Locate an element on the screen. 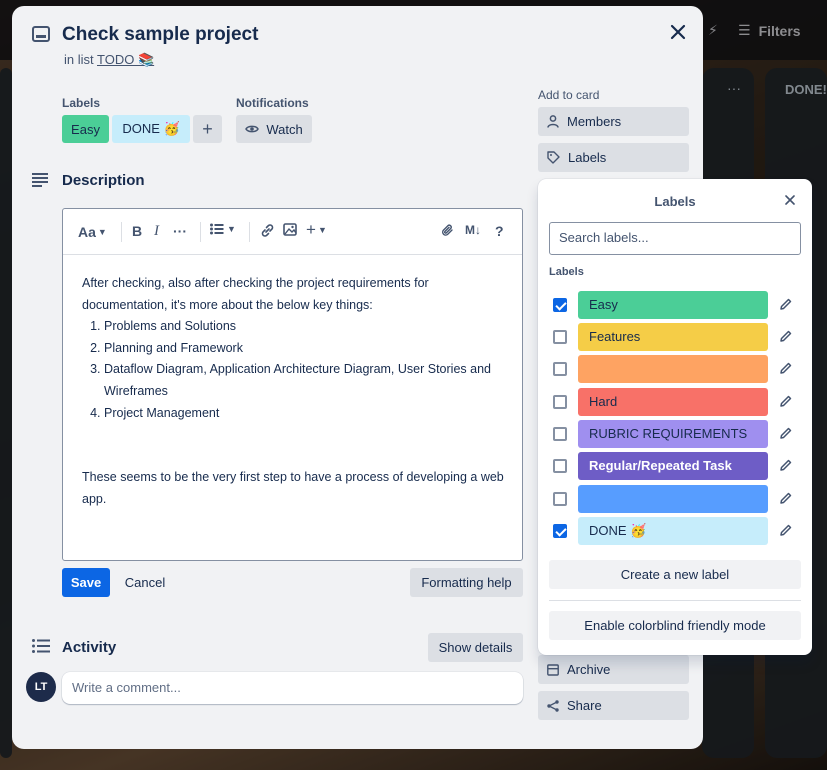 This screenshot has width=827, height=770. label-swatch: Easy is located at coordinates (673, 305).